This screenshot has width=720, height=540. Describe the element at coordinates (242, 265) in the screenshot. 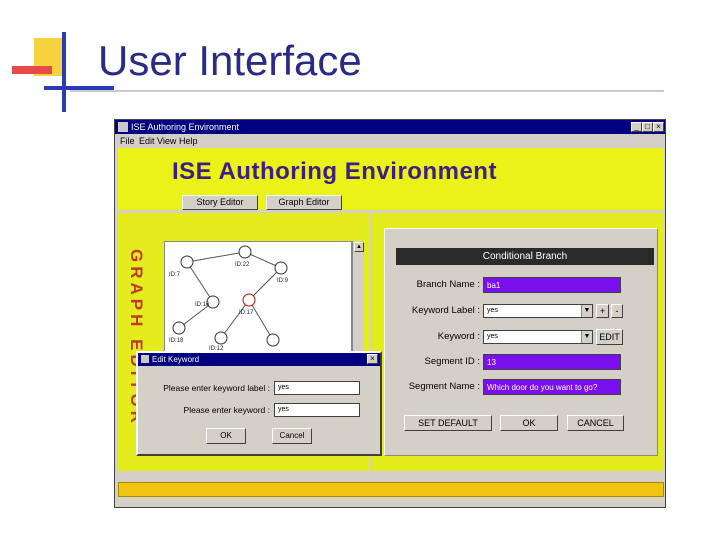

I see `graph-node-label: ID:22` at that location.